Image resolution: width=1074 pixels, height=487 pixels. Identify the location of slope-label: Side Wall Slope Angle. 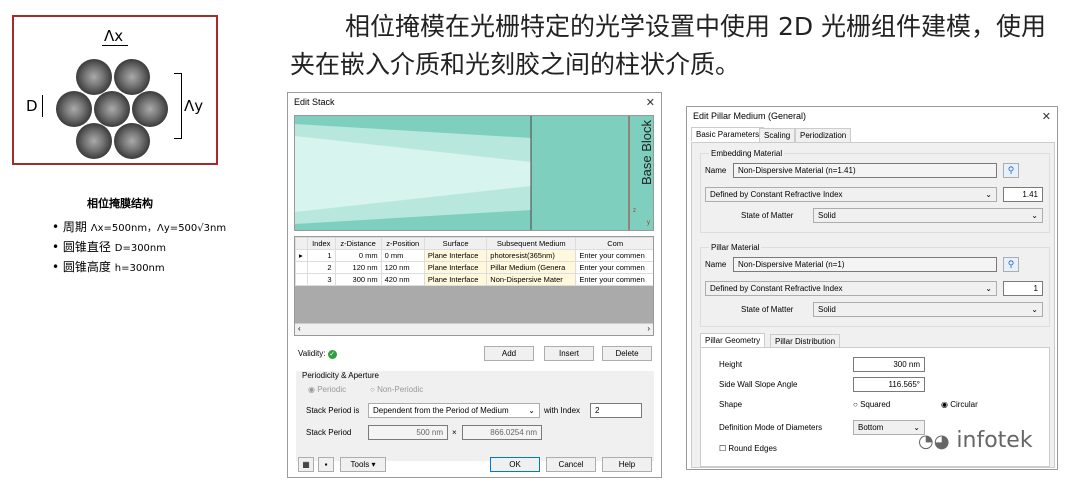
(758, 384).